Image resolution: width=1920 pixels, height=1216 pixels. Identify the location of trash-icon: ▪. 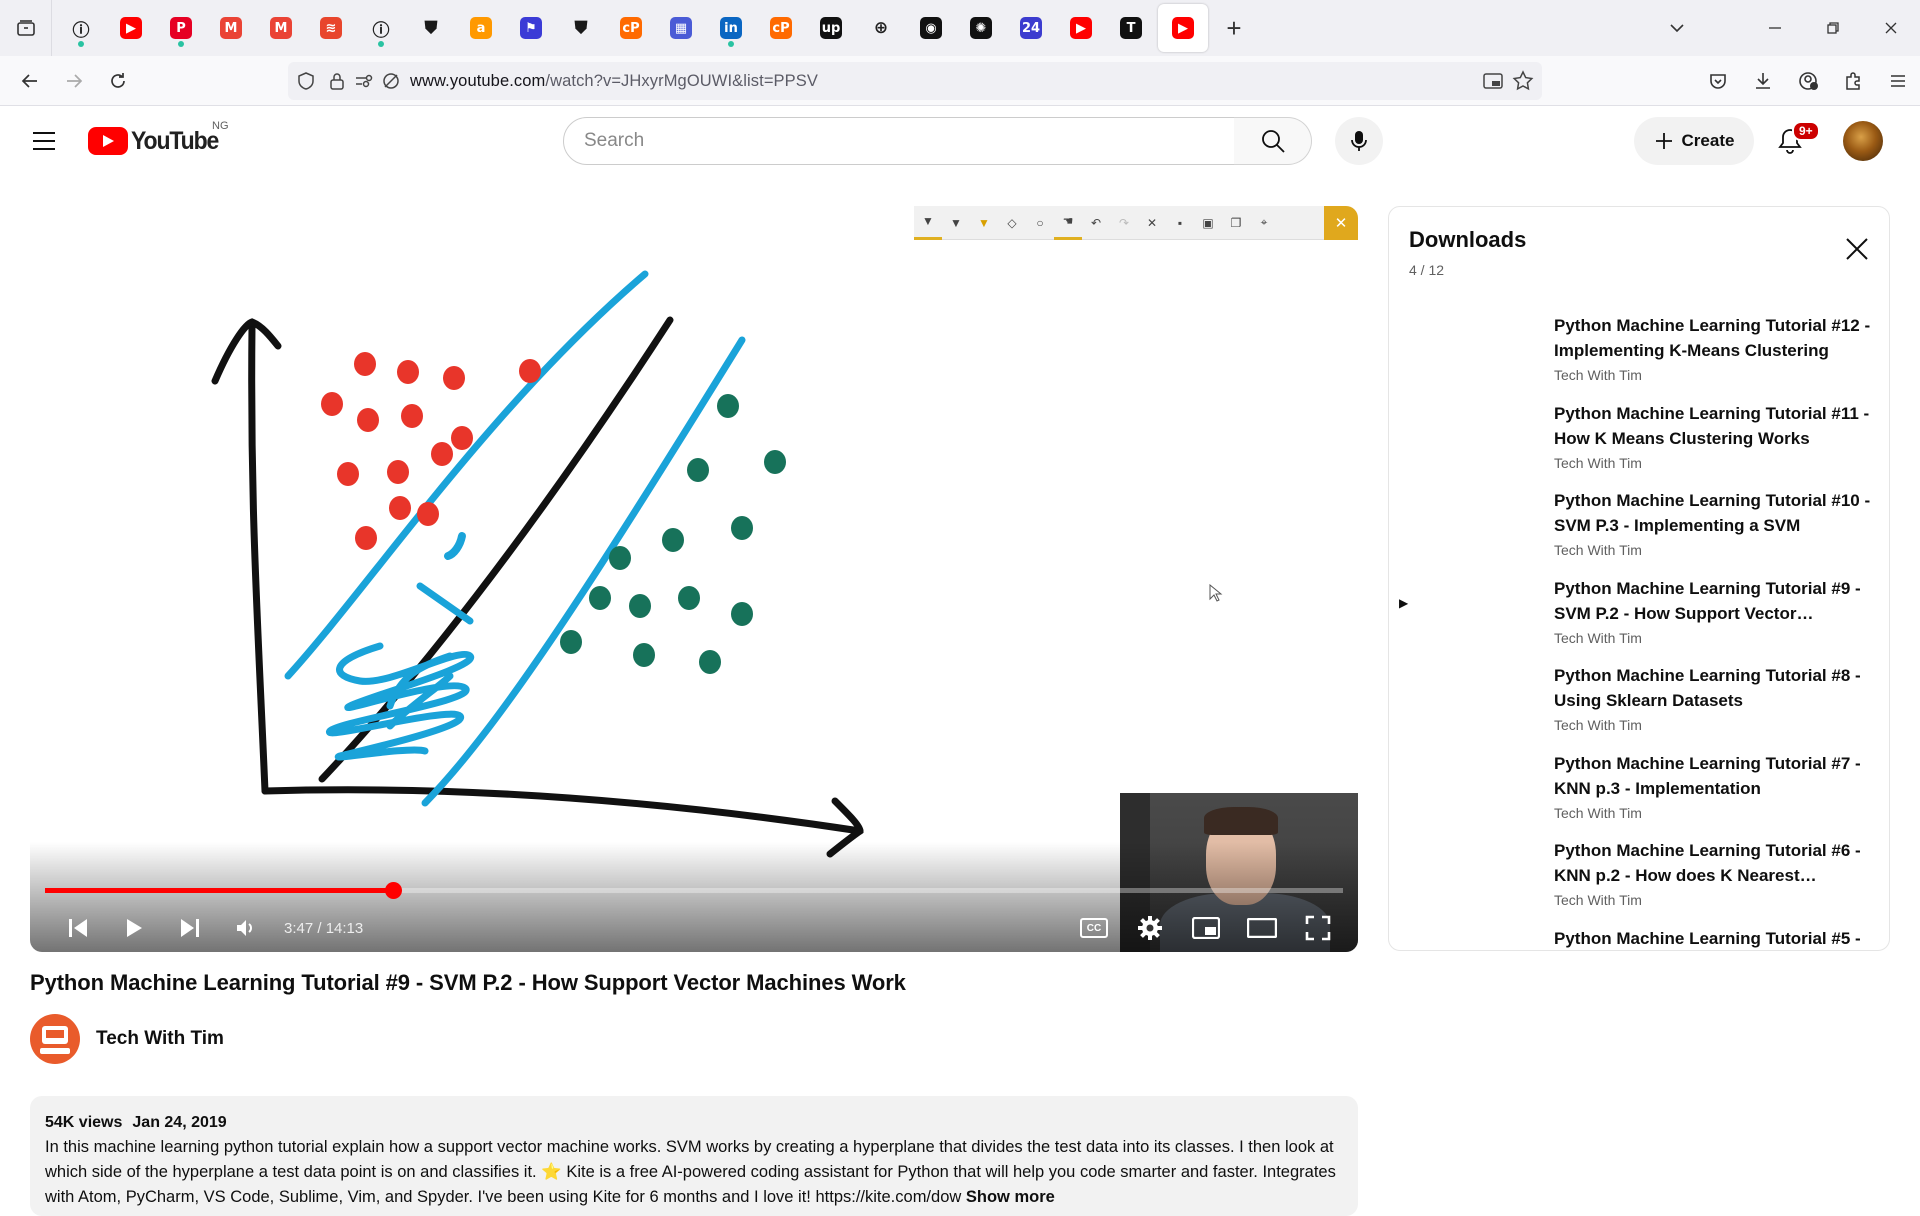
(1180, 223).